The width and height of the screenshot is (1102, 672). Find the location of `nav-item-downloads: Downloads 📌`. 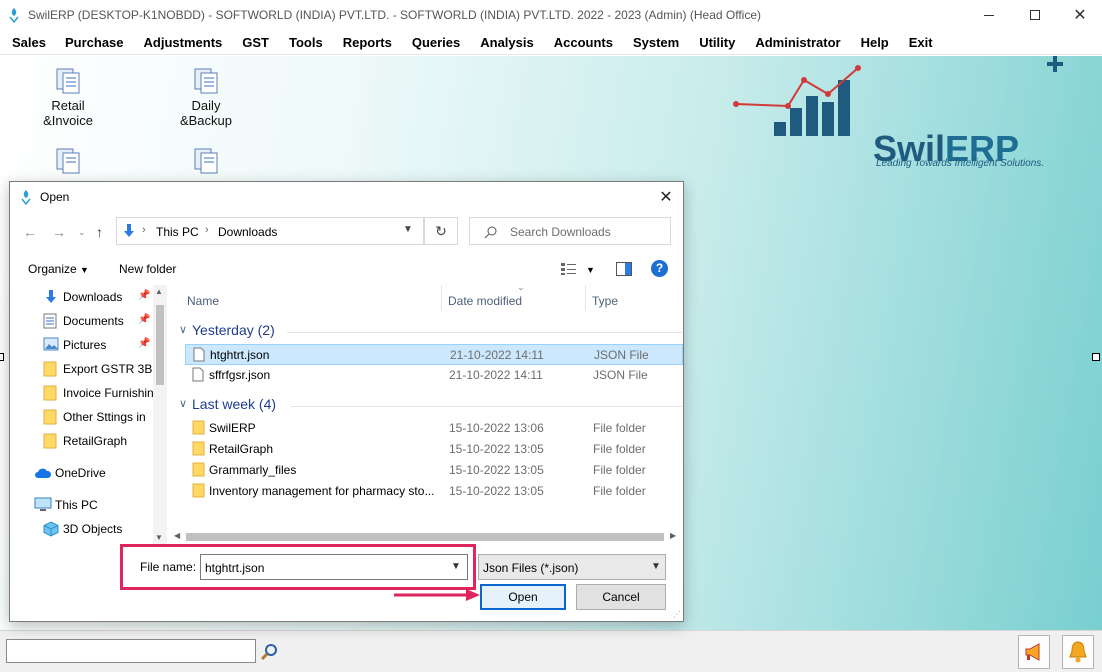

nav-item-downloads: Downloads 📌 is located at coordinates (82, 297).